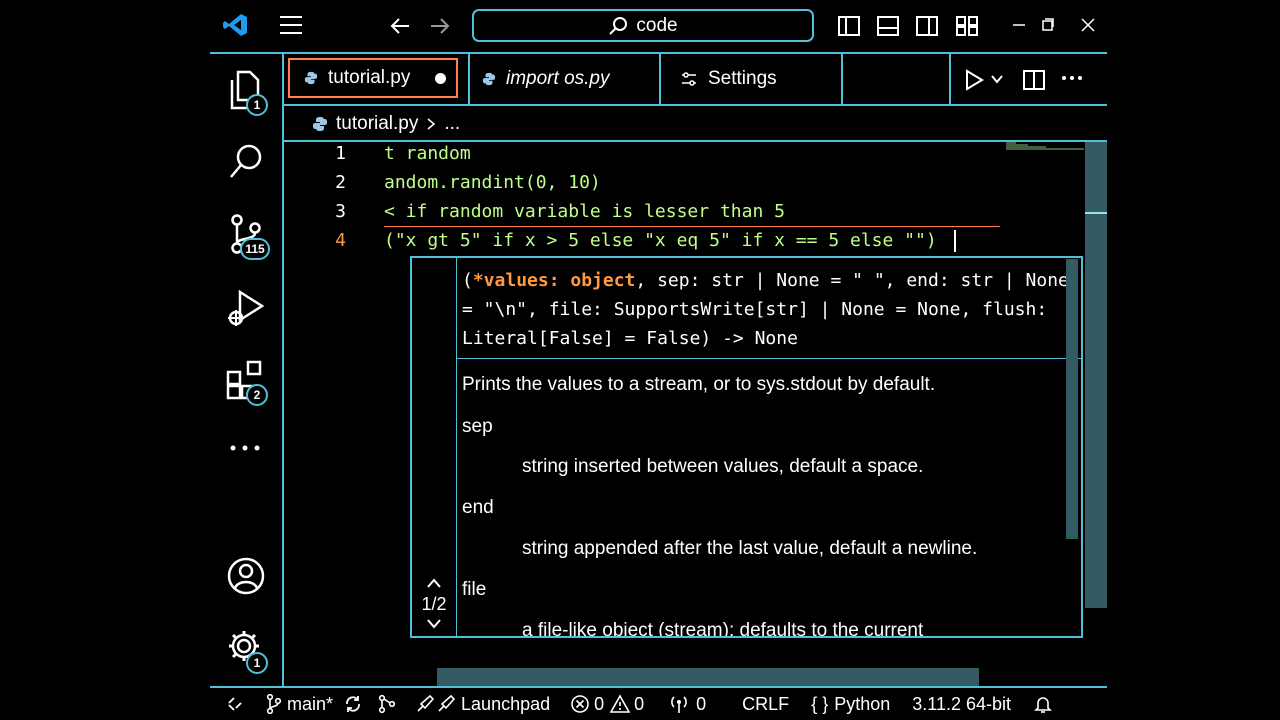  I want to click on extensions-badge: 2, so click(257, 395).